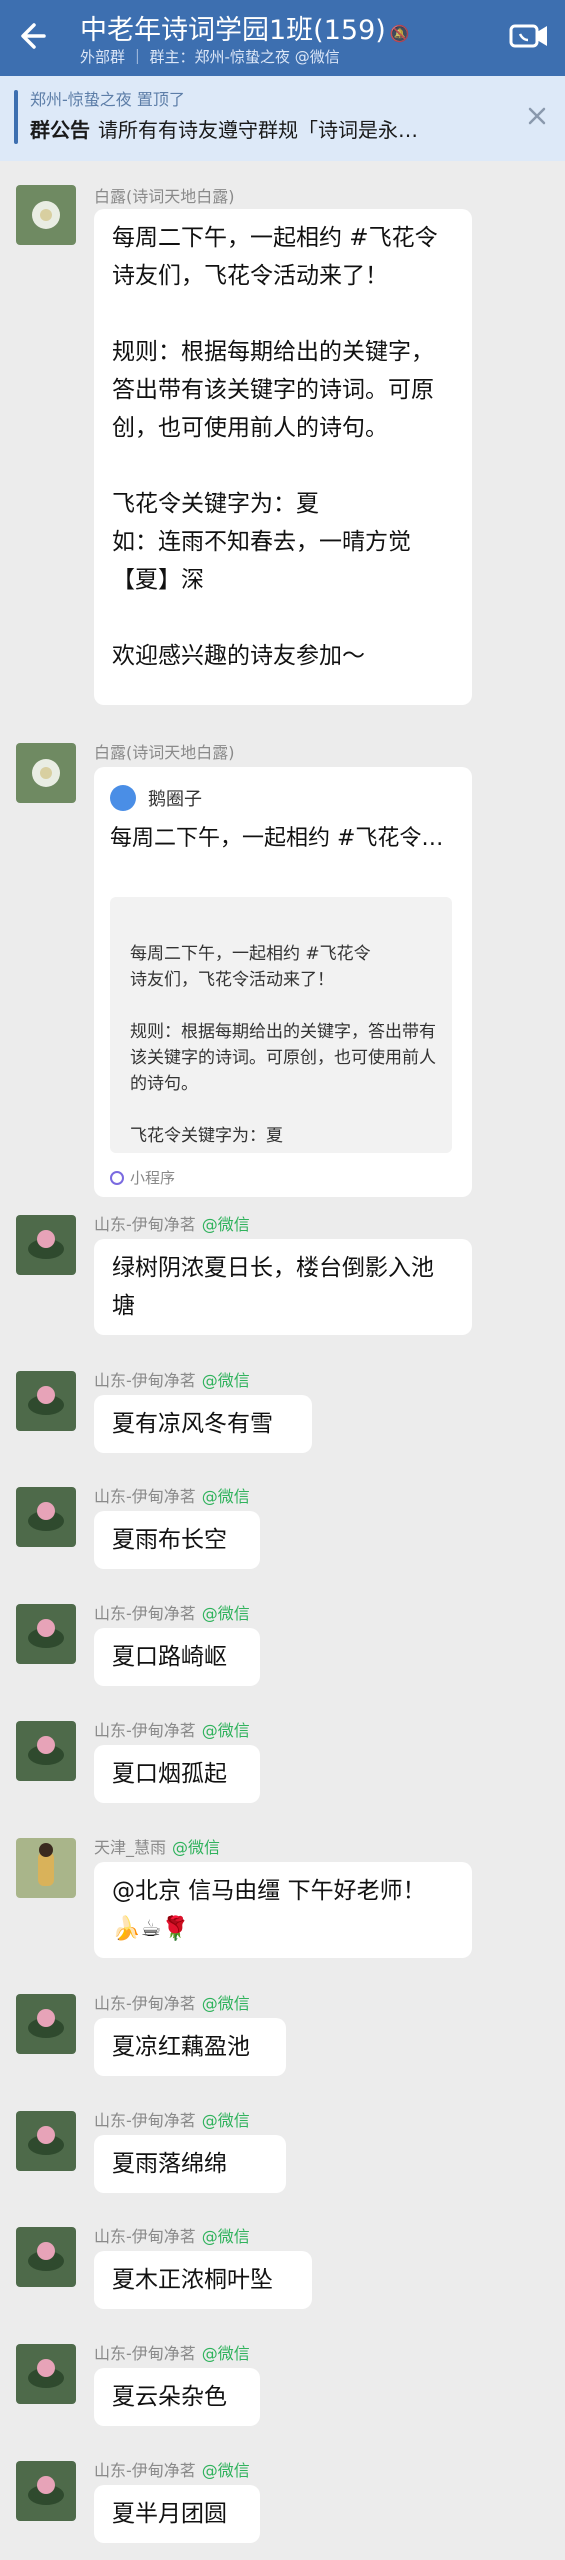 The width and height of the screenshot is (565, 2560). I want to click on close-icon, so click(537, 116).